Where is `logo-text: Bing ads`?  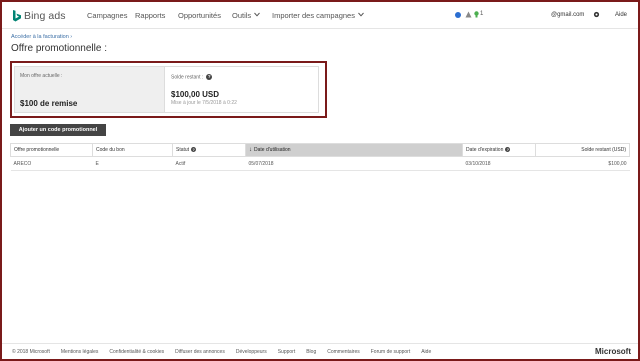
logo-text: Bing ads is located at coordinates (45, 16).